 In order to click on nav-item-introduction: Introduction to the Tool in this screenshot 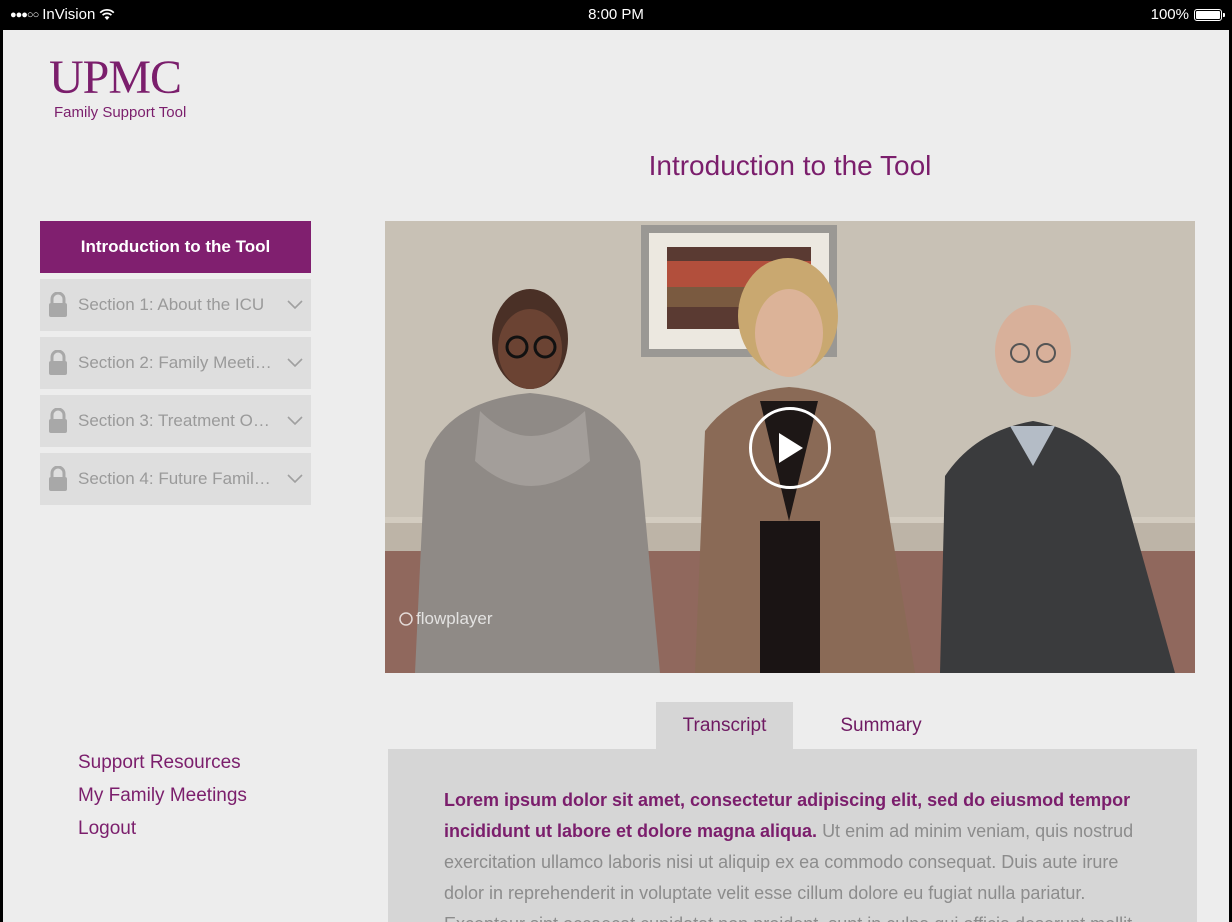, I will do `click(175, 247)`.